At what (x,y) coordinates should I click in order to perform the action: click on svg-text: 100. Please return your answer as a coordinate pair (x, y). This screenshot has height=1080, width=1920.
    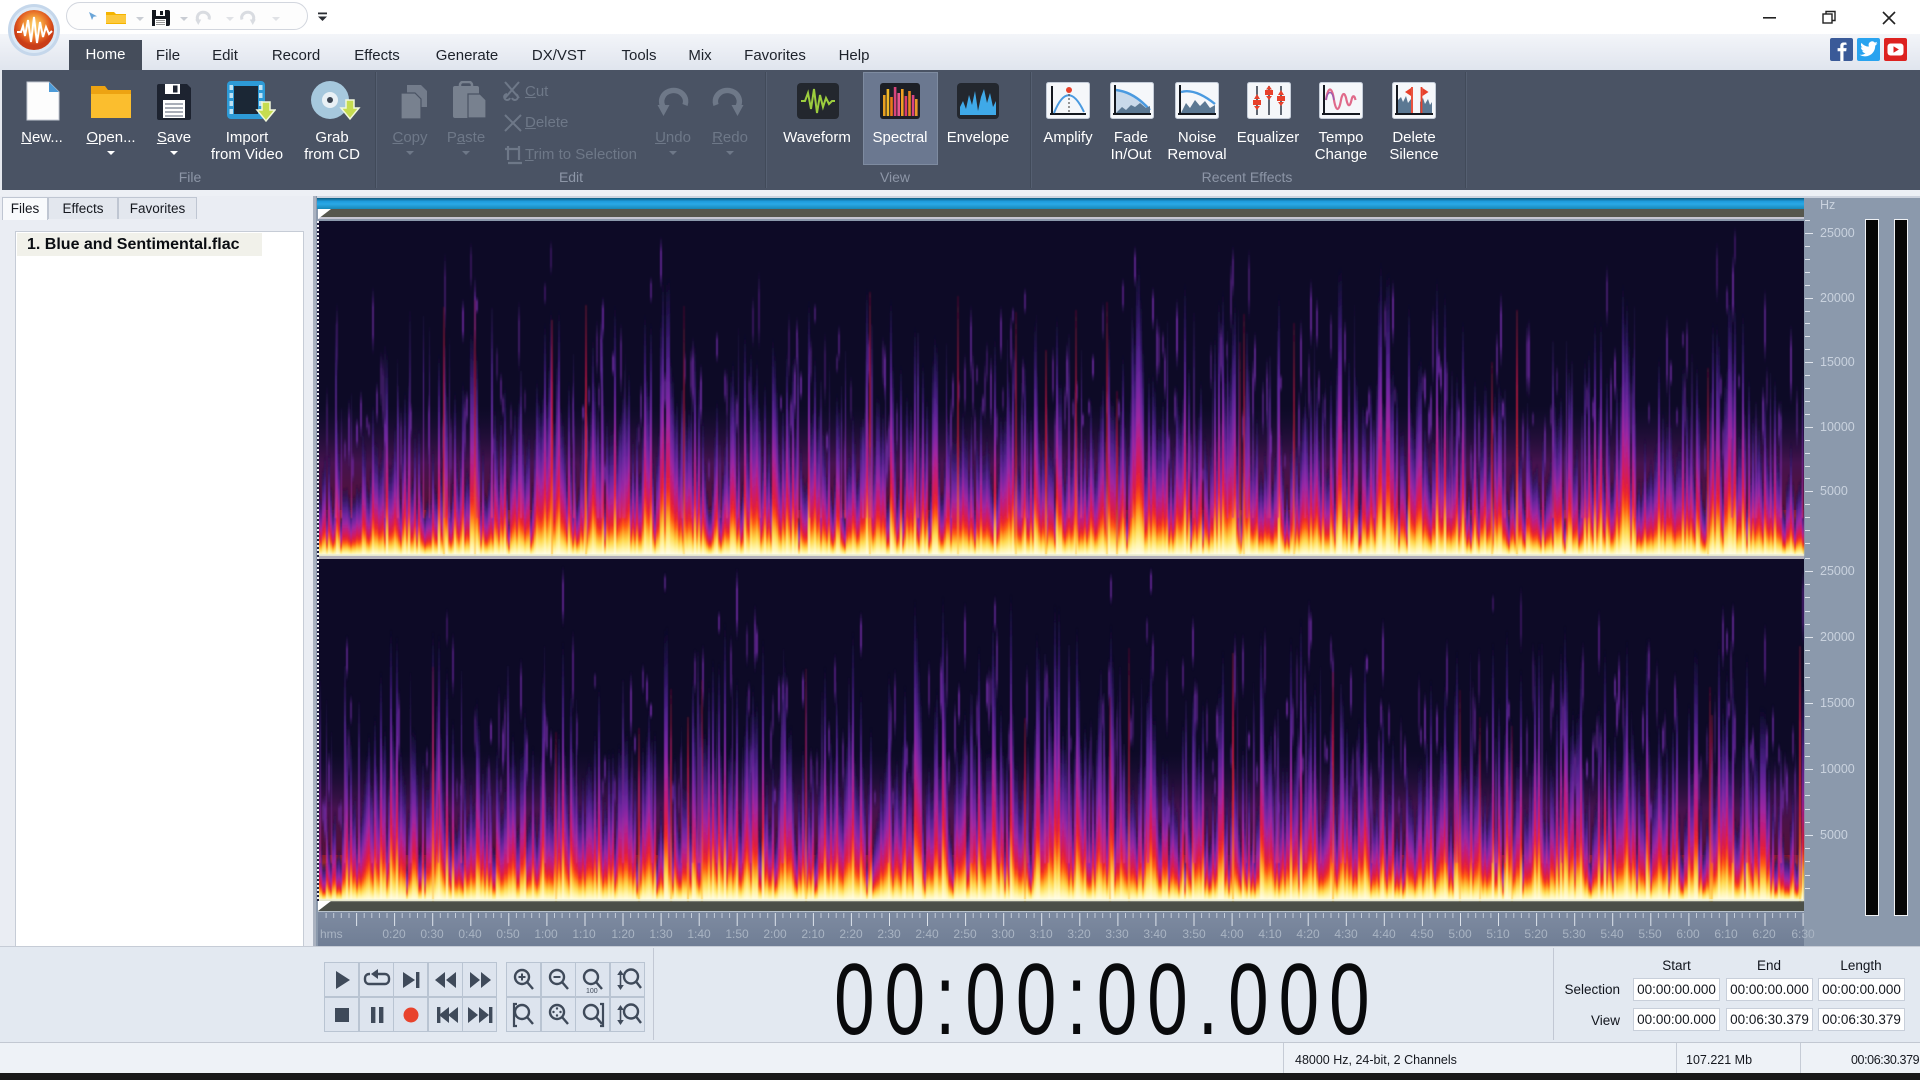
    Looking at the image, I should click on (592, 991).